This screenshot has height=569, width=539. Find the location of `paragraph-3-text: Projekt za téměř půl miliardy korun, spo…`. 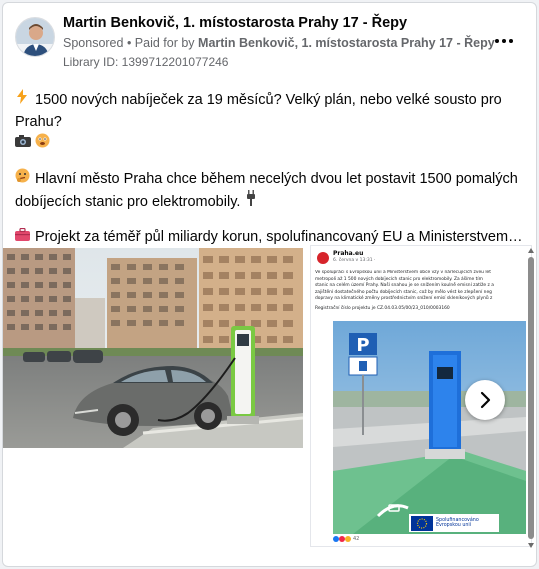

paragraph-3-text: Projekt za téměř půl miliardy korun, spo… is located at coordinates (279, 237).